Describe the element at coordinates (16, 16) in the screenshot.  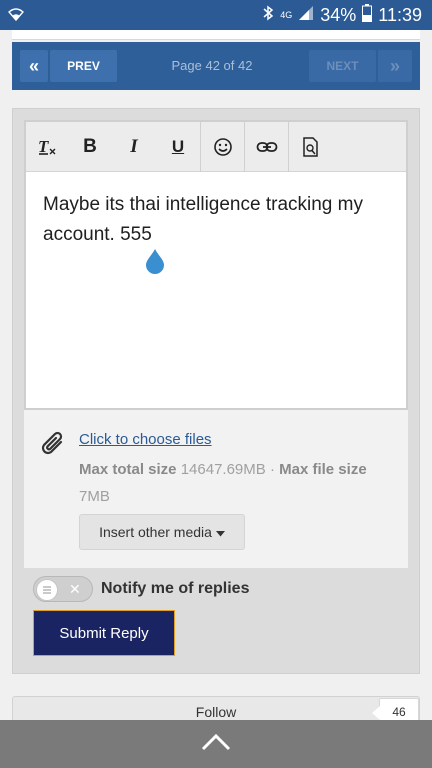
I see `wifi-icon` at that location.